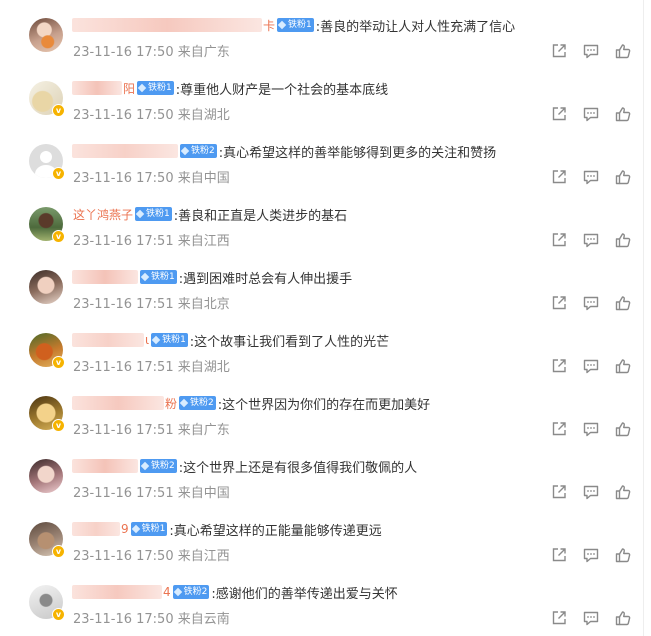 The height and width of the screenshot is (636, 651). Describe the element at coordinates (147, 340) in the screenshot. I see `username: ι` at that location.